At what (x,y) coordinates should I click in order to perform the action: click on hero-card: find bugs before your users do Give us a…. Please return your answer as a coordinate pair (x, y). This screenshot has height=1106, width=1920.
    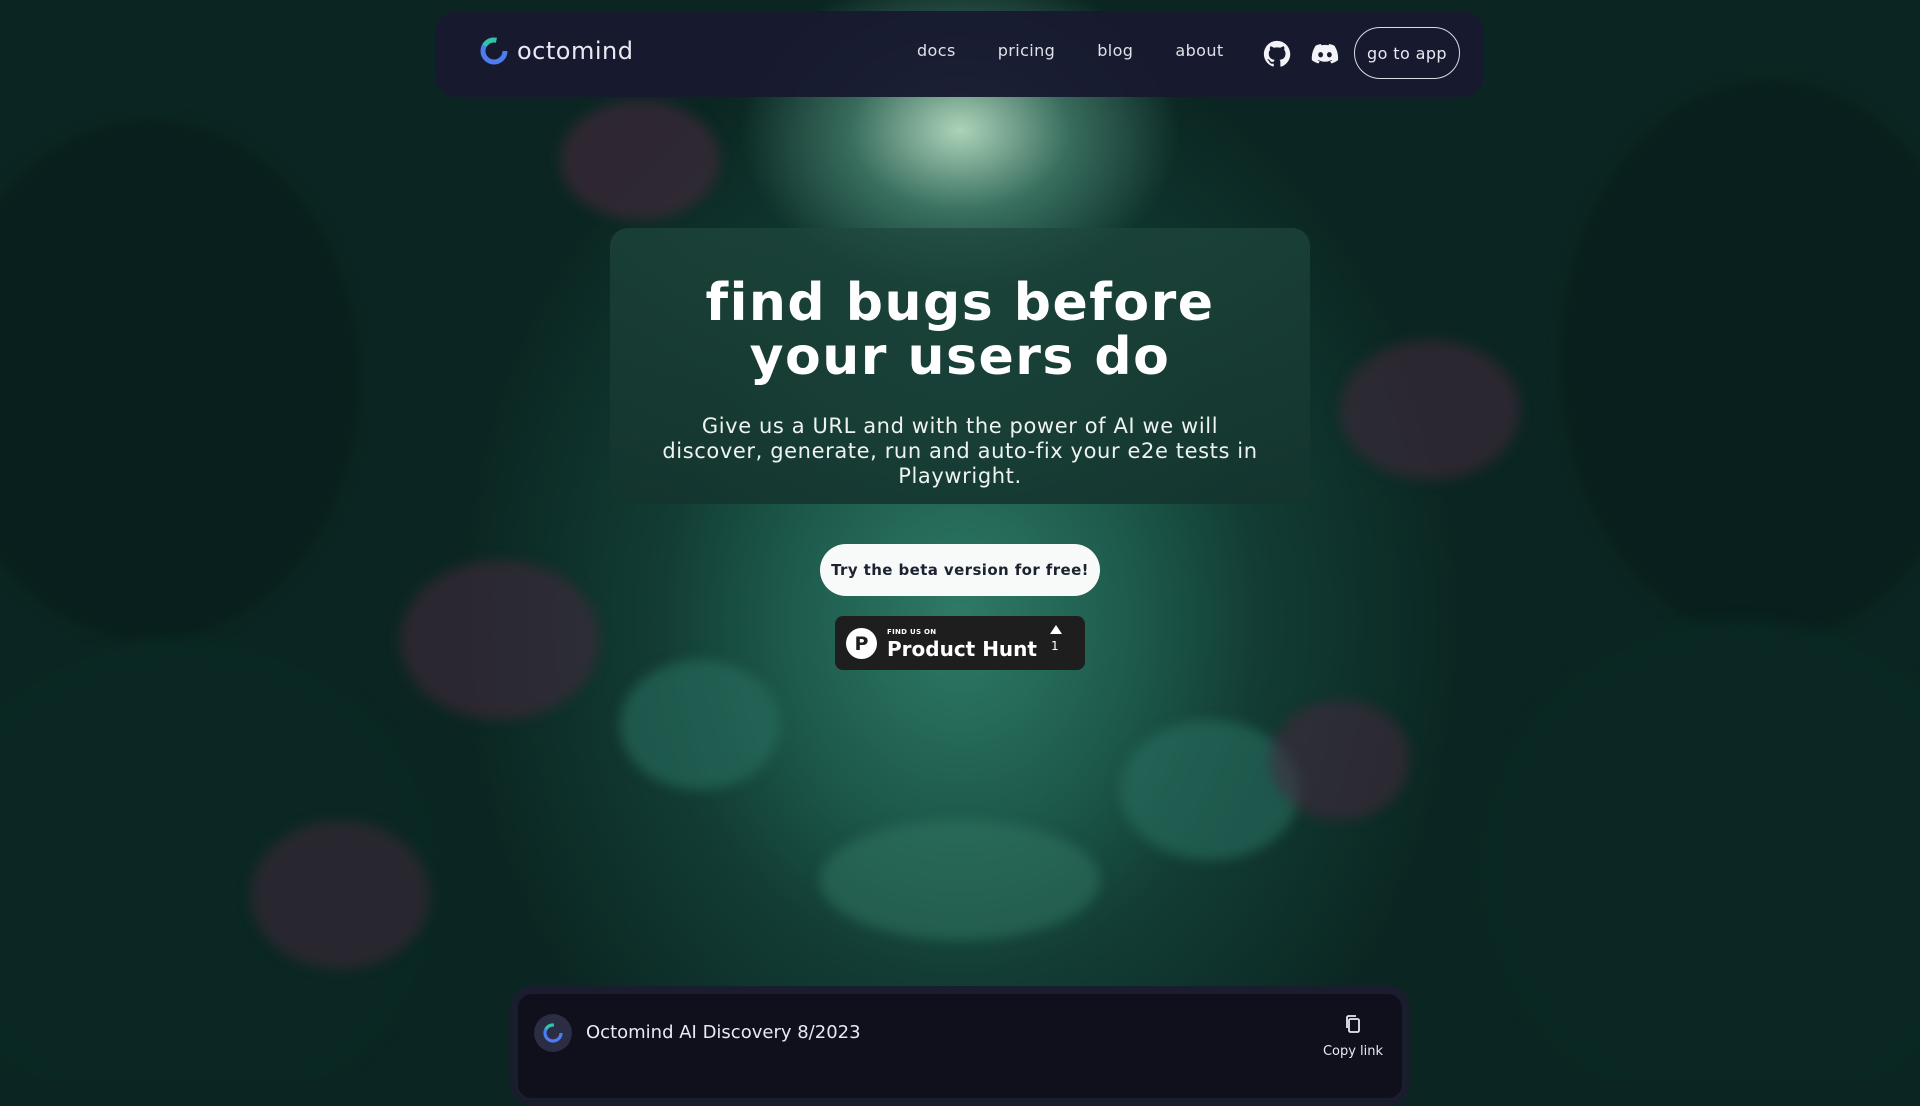
    Looking at the image, I should click on (960, 366).